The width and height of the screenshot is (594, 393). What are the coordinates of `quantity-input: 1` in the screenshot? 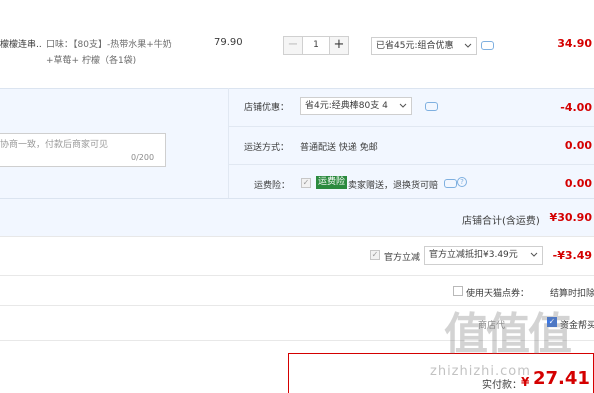 It's located at (316, 45).